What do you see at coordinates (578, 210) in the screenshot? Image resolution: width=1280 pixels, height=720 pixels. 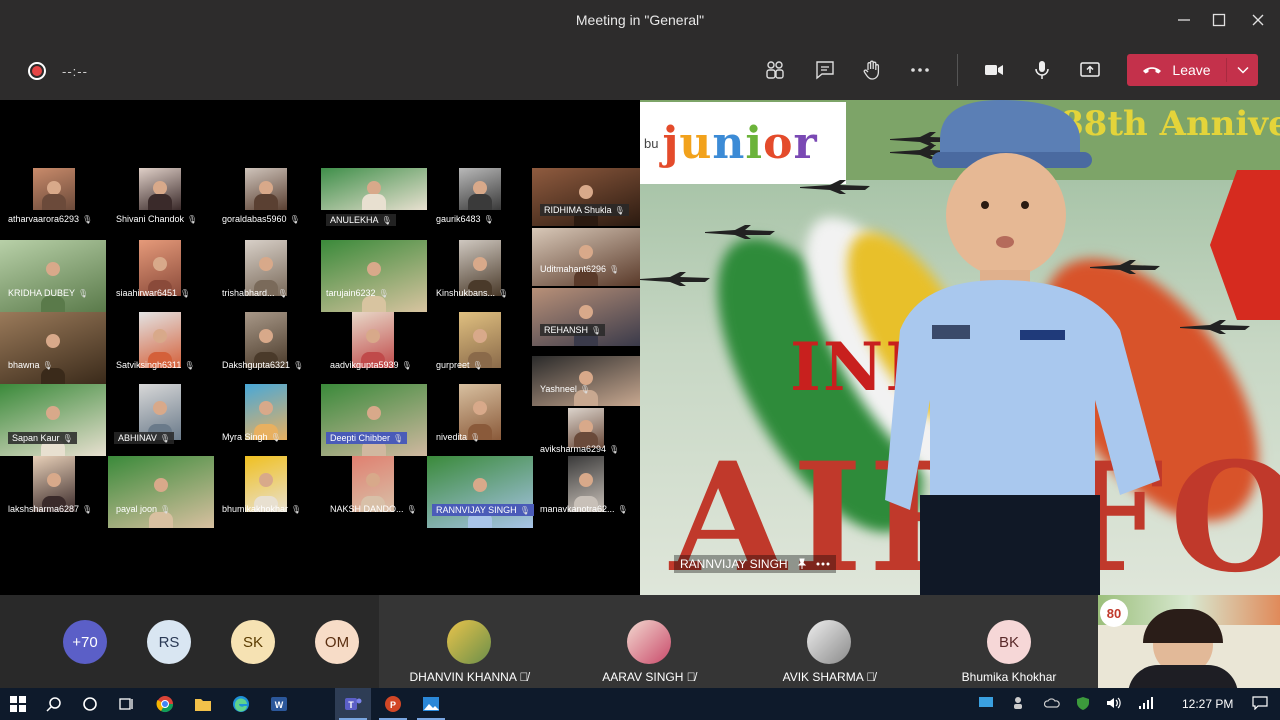 I see `participant-name: RIDHIMA Shukla` at bounding box center [578, 210].